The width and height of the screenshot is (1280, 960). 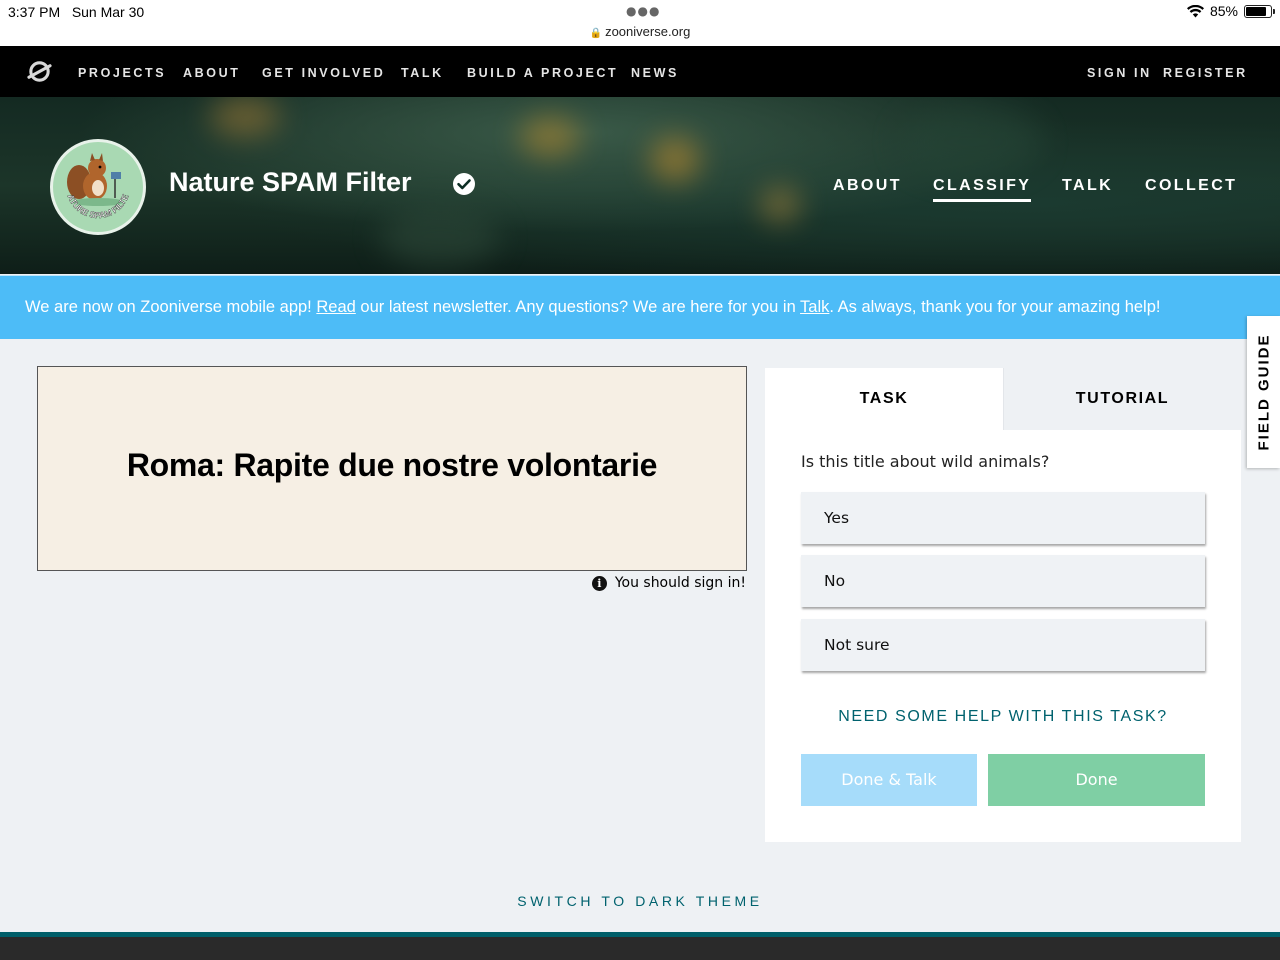 What do you see at coordinates (1191, 186) in the screenshot?
I see `project-nav-collect: COLLECT` at bounding box center [1191, 186].